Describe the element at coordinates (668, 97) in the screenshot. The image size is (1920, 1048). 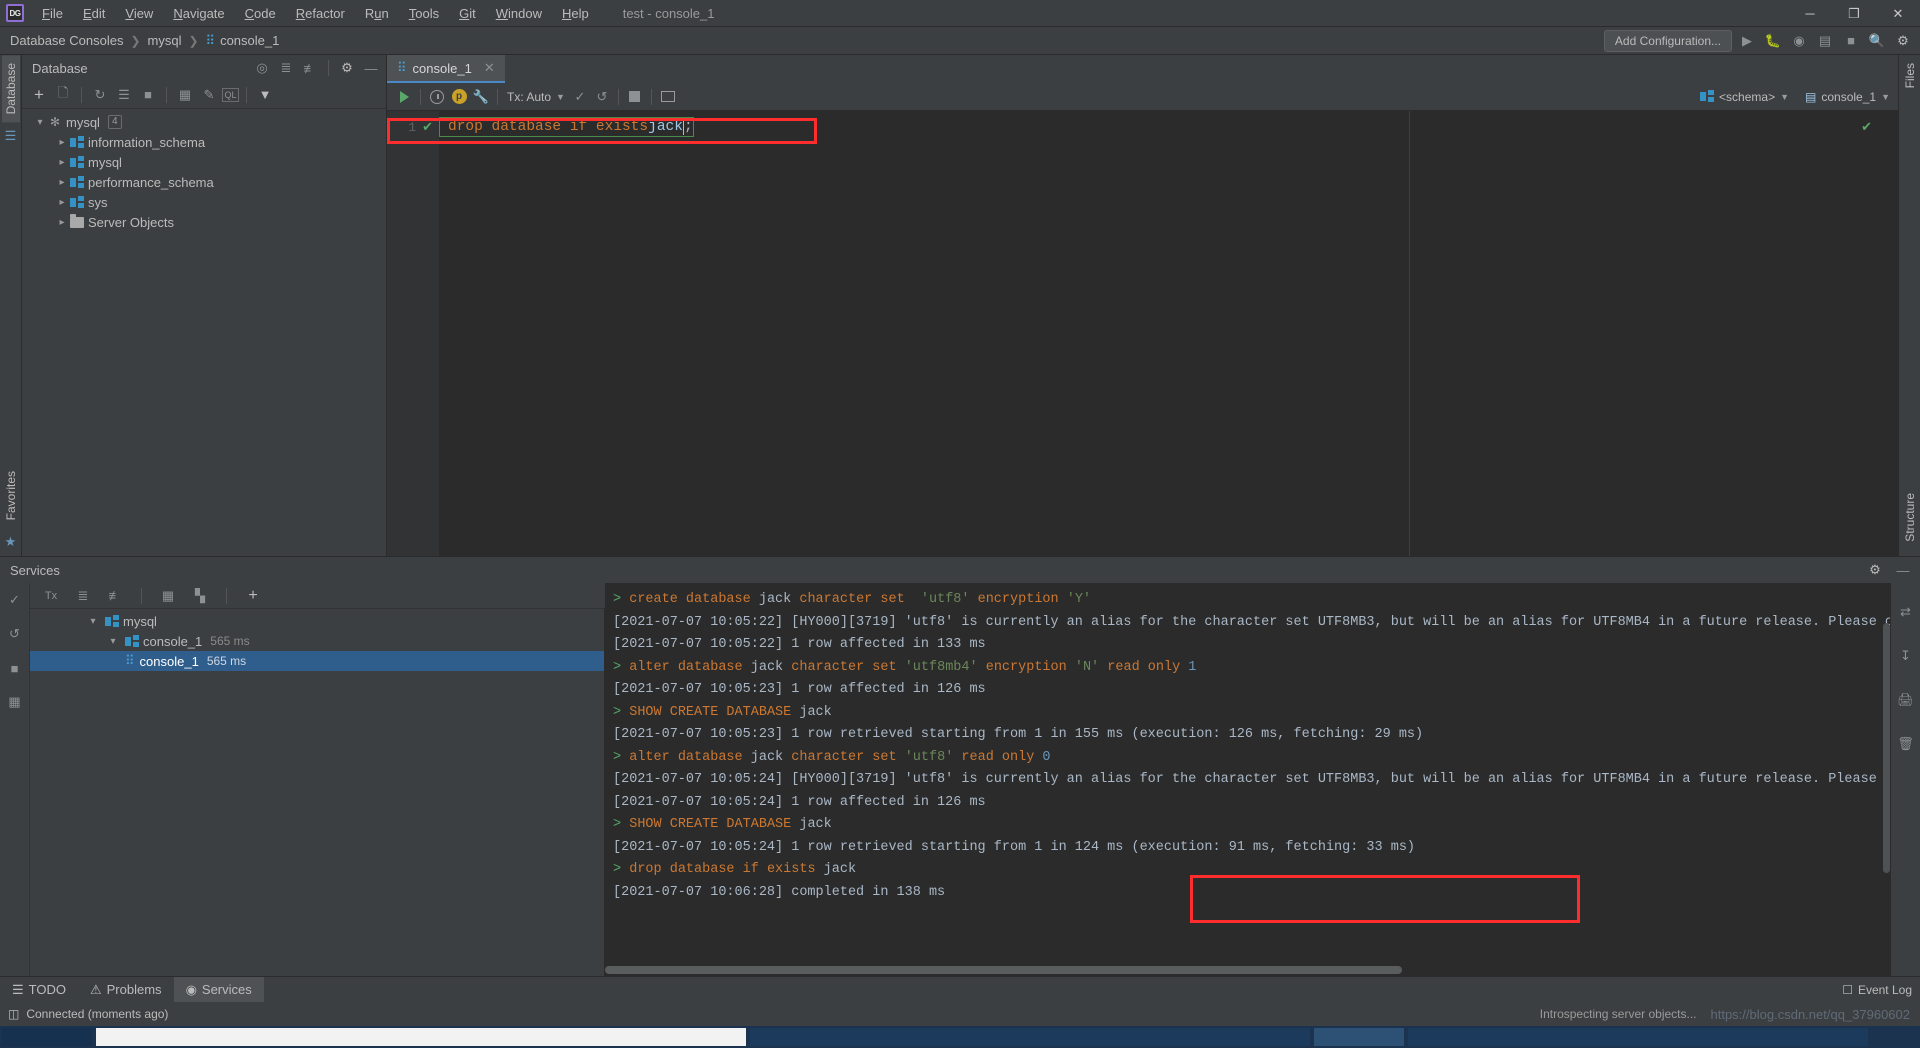
I see `output-grid-icon` at that location.